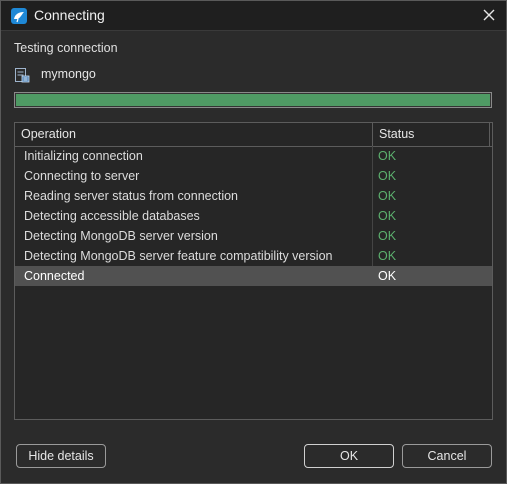 This screenshot has height=484, width=507. Describe the element at coordinates (121, 236) in the screenshot. I see `operation-cell: Detecting MongoDB server version` at that location.